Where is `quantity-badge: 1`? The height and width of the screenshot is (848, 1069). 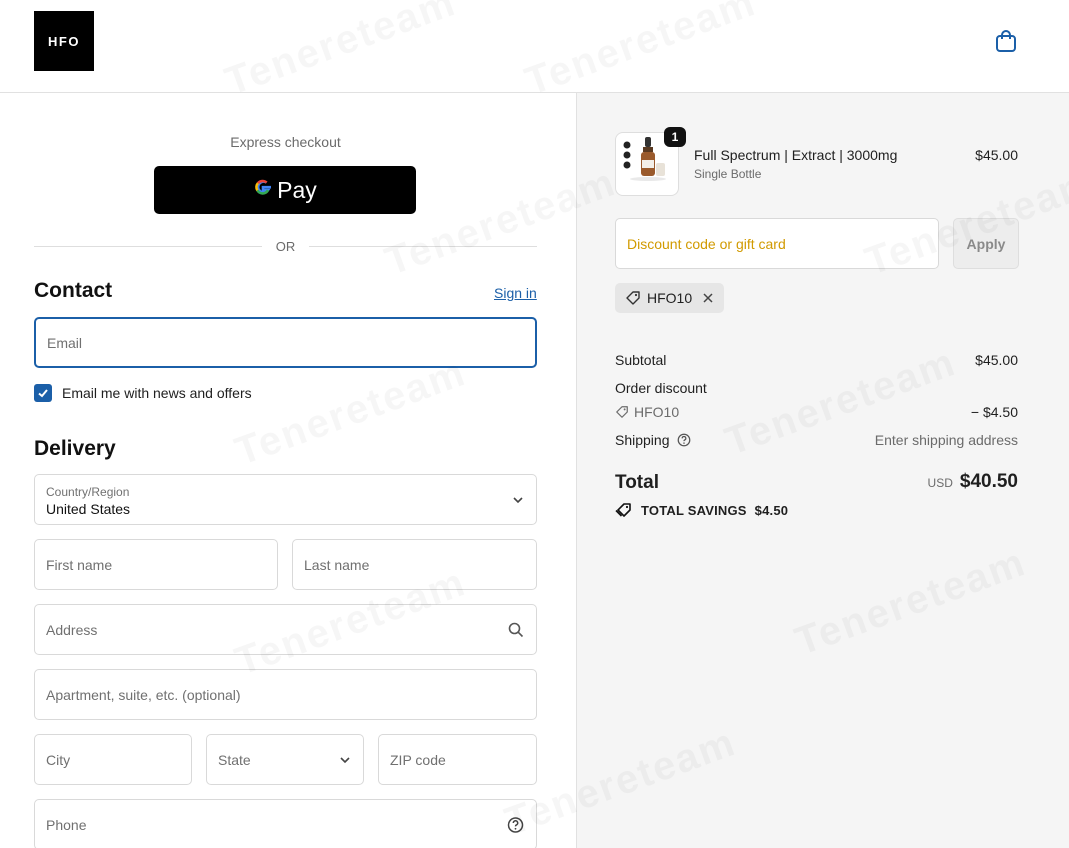 quantity-badge: 1 is located at coordinates (675, 137).